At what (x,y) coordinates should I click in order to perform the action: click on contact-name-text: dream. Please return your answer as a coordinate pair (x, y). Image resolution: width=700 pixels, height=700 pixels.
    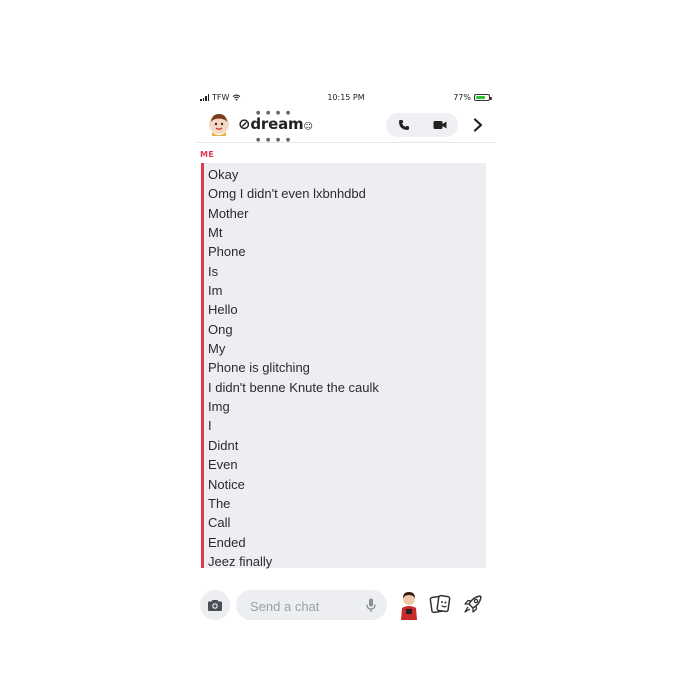
    Looking at the image, I should click on (277, 124).